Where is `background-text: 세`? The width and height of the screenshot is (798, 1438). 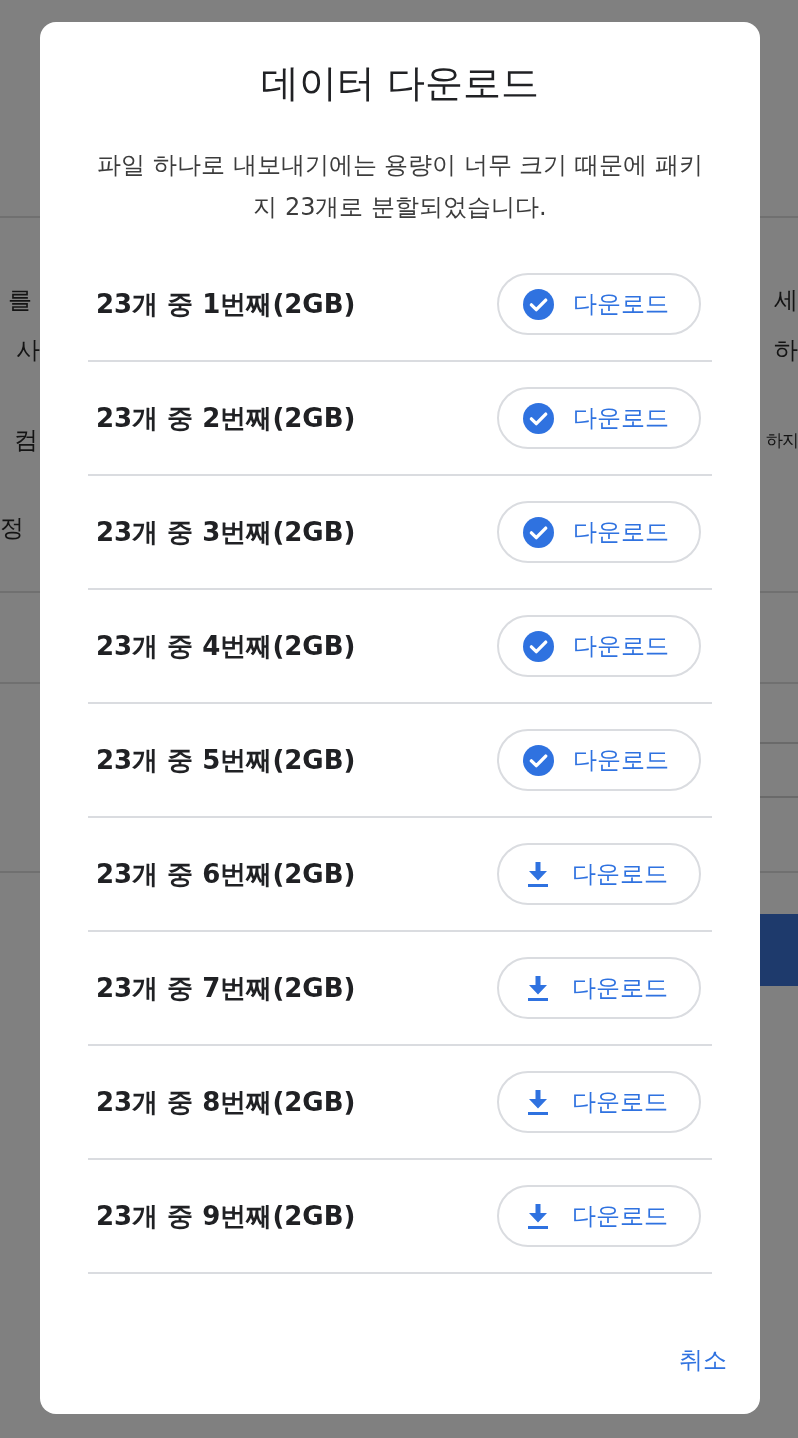
background-text: 세 is located at coordinates (786, 300).